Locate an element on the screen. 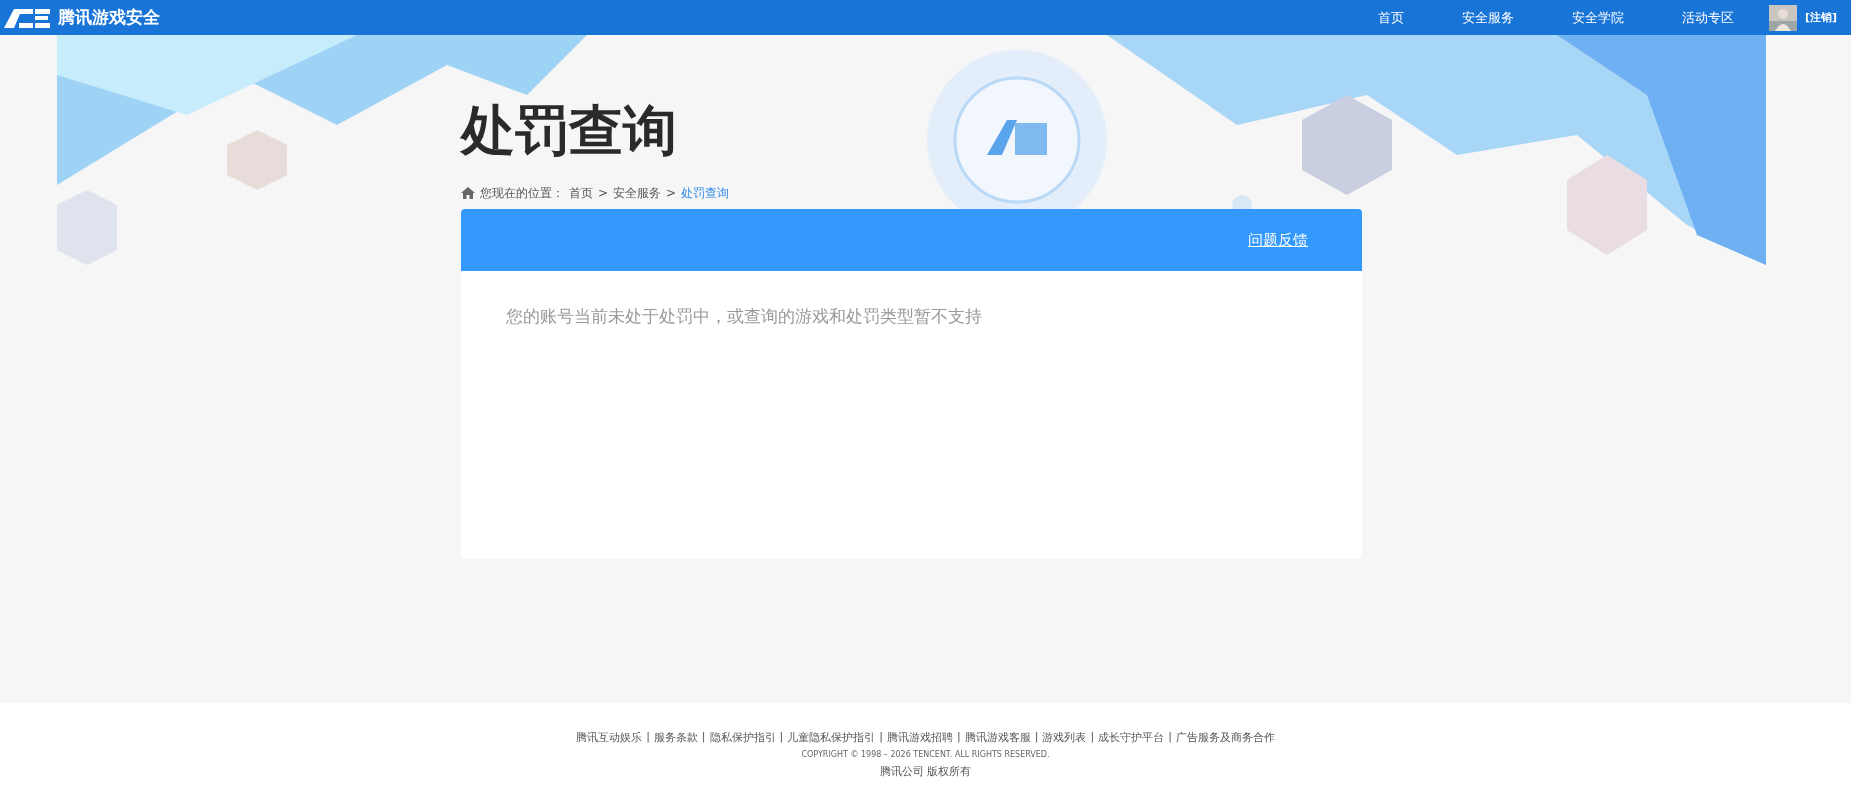 Image resolution: width=1851 pixels, height=808 pixels. breadcrumb-label: 您现在的位置： is located at coordinates (522, 193).